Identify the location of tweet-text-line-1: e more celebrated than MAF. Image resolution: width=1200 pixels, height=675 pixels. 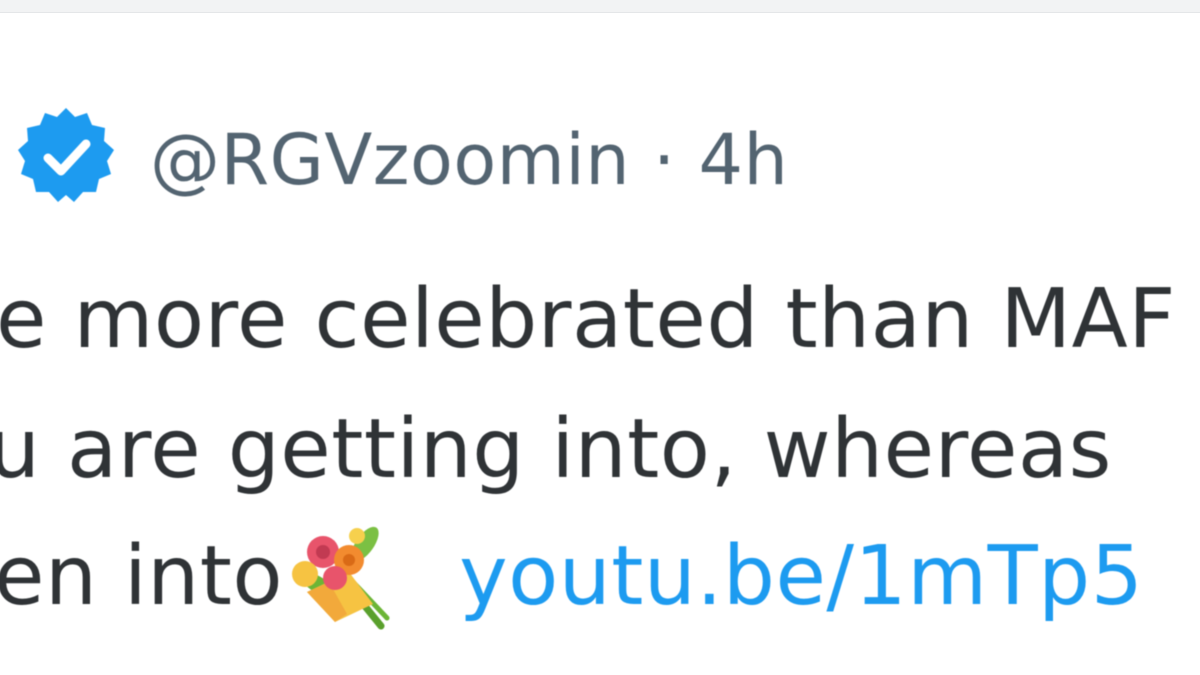
(588, 319).